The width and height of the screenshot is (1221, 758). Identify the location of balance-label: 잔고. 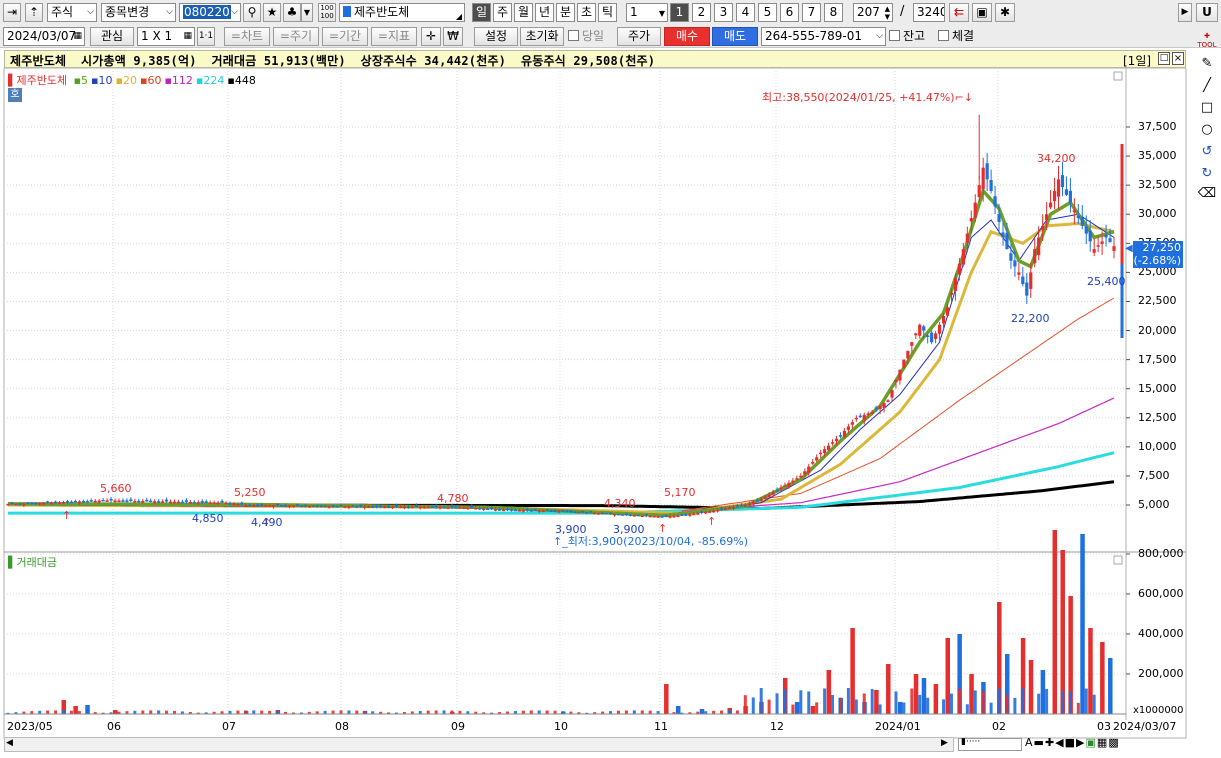
(914, 36).